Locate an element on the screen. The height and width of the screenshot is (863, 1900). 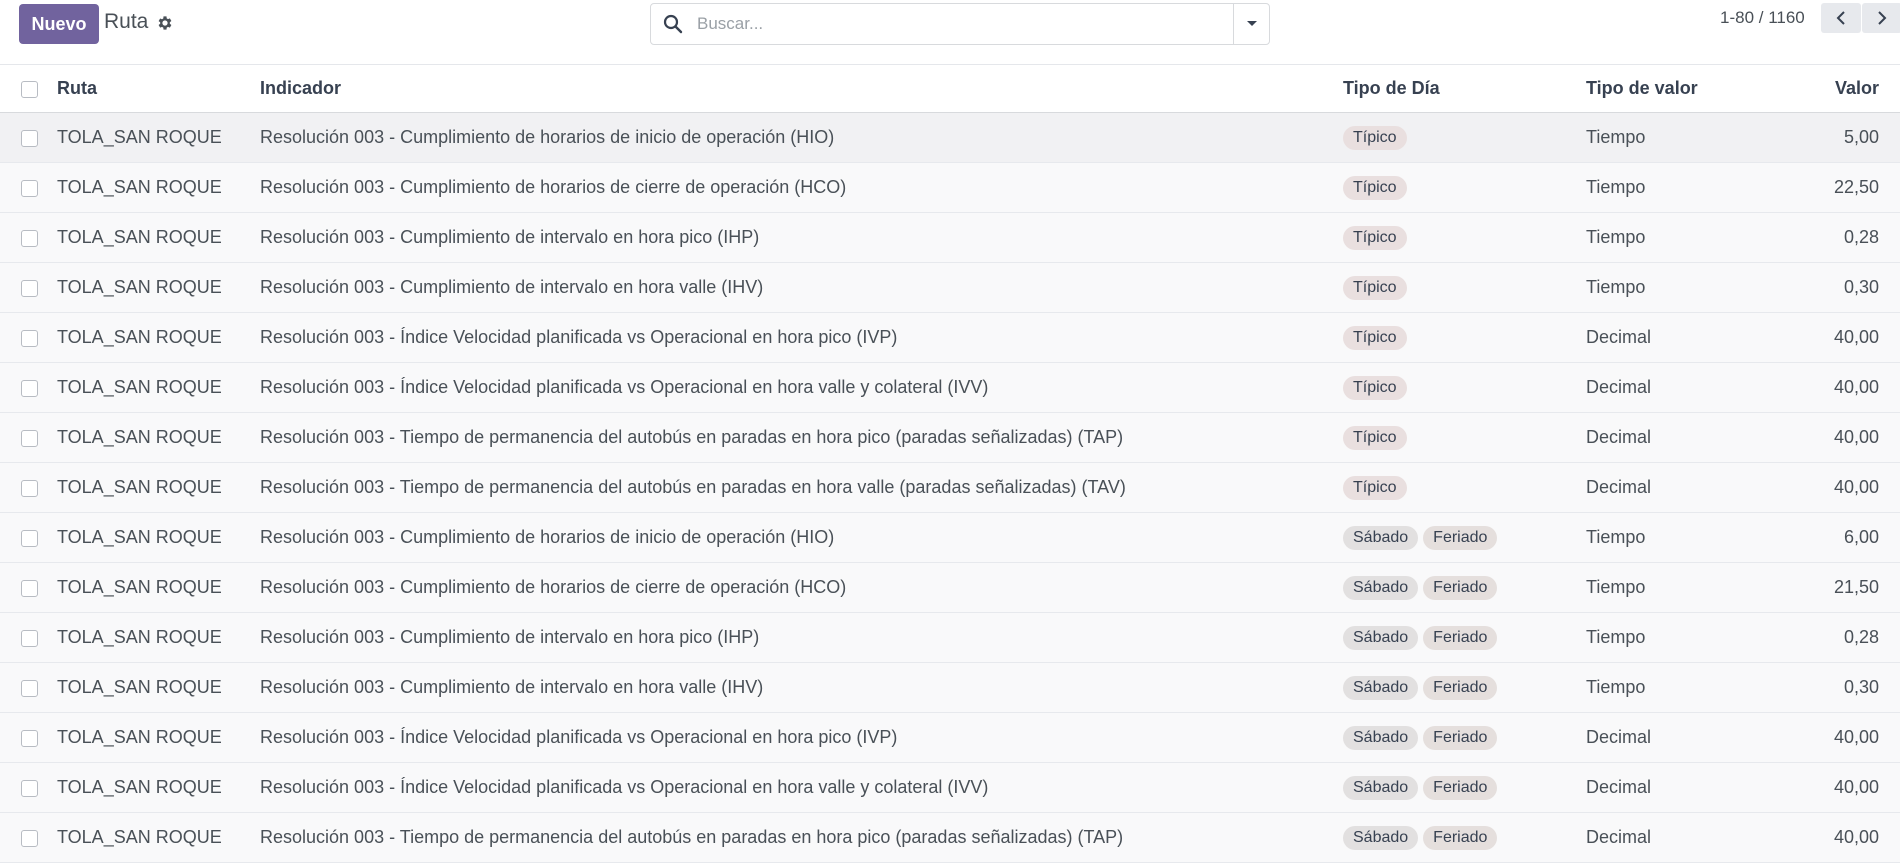
search-input is located at coordinates (945, 24).